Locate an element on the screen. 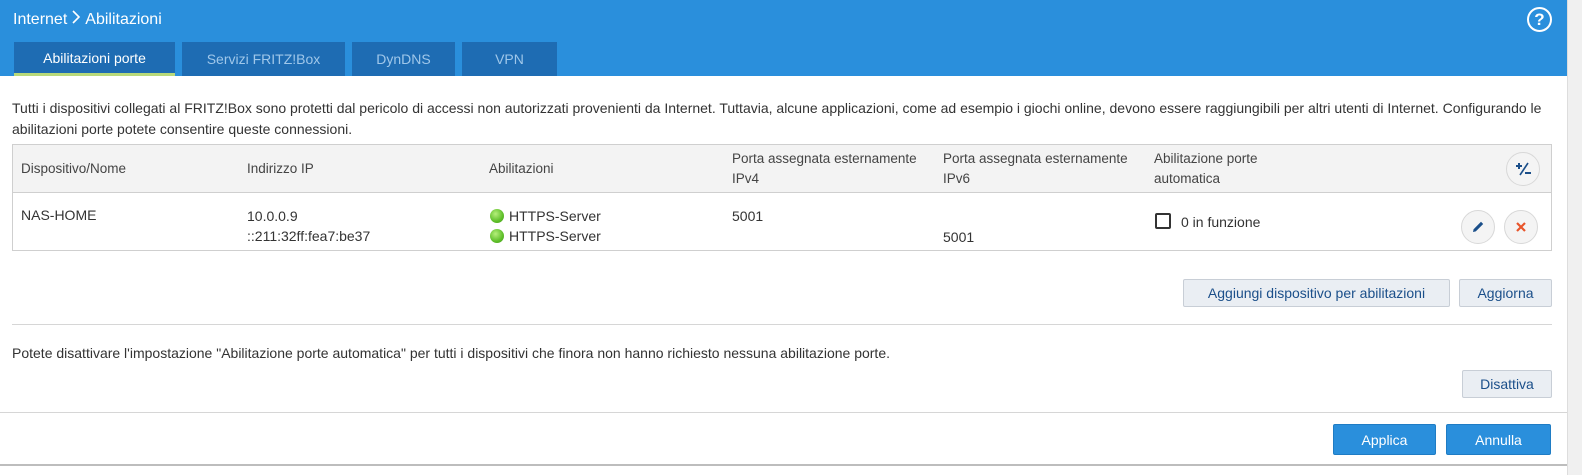  refresh-button: Aggiorna is located at coordinates (1505, 293).